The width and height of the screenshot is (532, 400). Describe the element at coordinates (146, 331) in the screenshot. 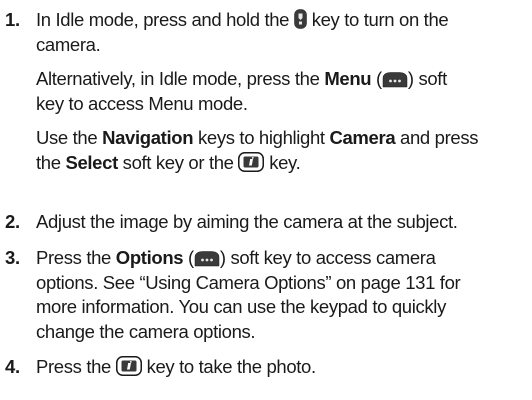

I see `text-run: change the camera options.` at that location.